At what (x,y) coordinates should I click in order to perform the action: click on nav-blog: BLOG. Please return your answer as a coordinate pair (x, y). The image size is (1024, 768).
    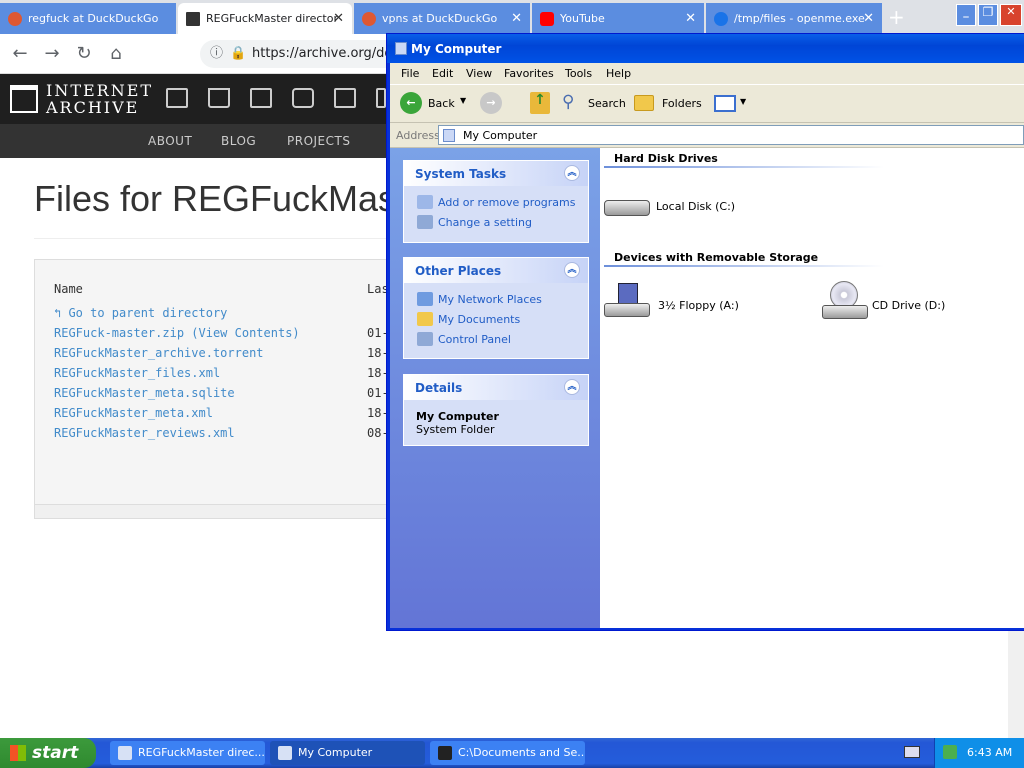
    Looking at the image, I should click on (238, 141).